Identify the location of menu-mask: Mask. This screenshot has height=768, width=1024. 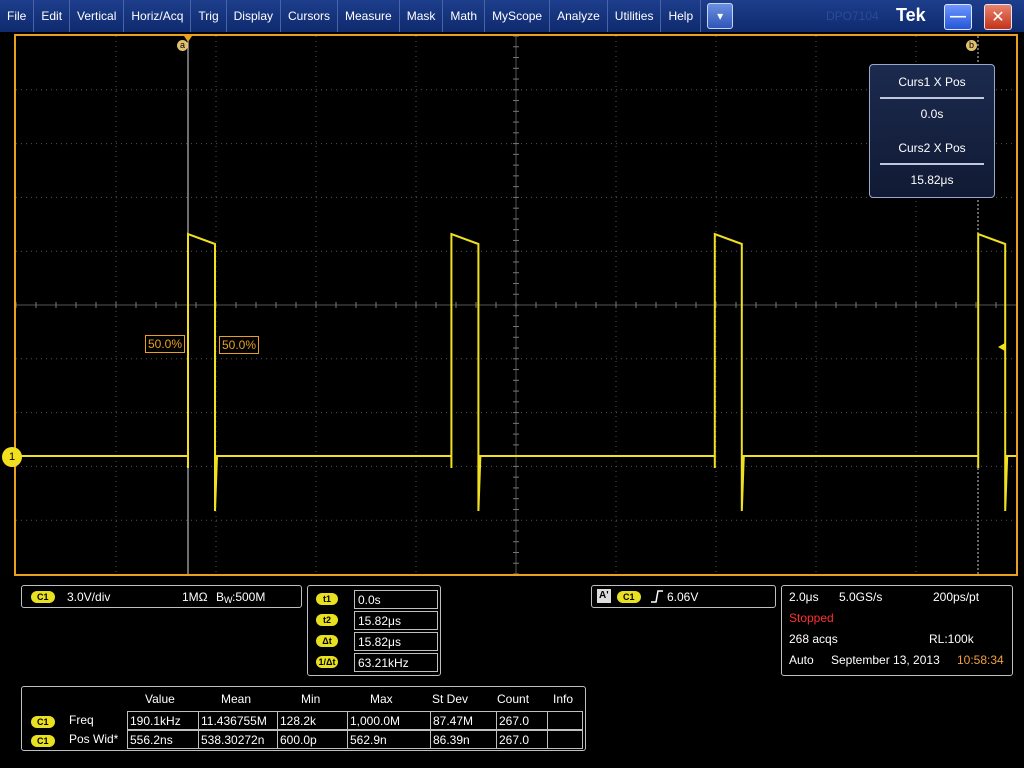
(422, 16).